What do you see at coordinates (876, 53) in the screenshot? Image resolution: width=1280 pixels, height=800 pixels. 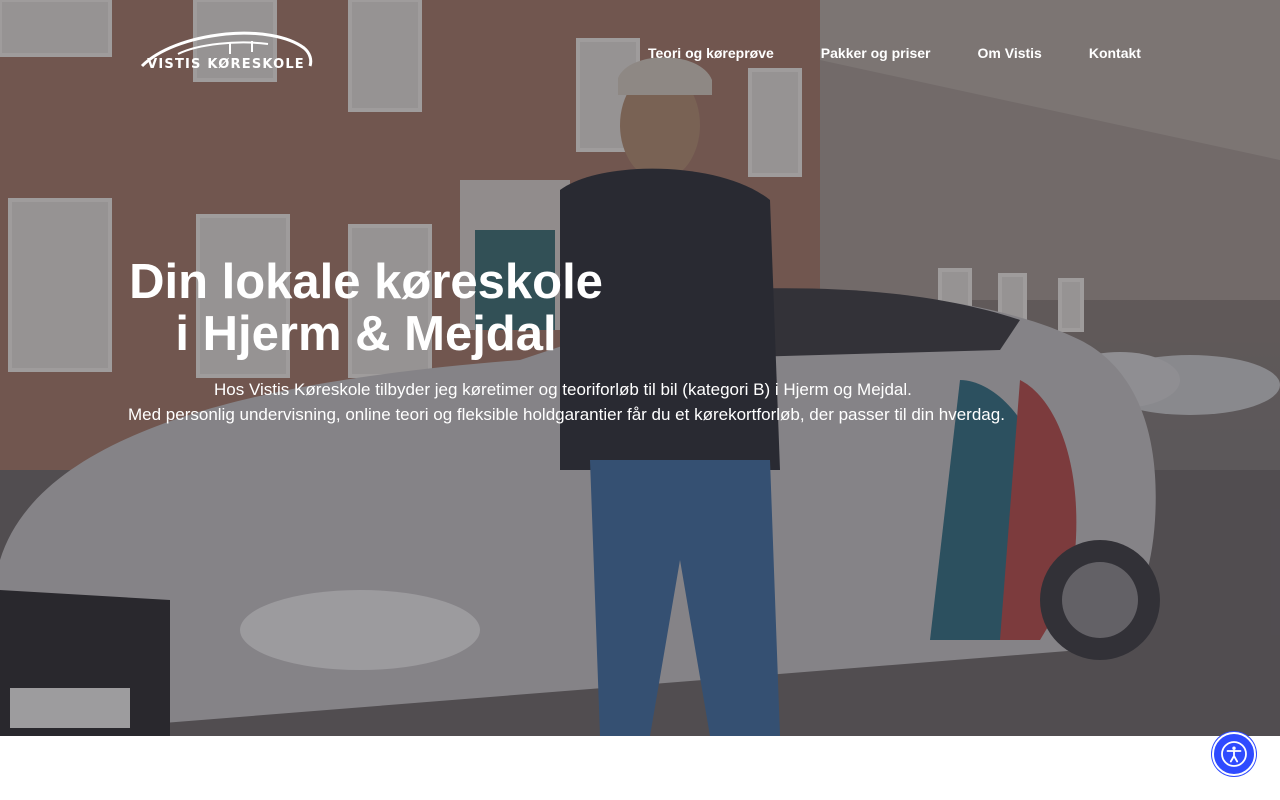 I see `nav-link-pakker-og-priser: Pakker og priser` at bounding box center [876, 53].